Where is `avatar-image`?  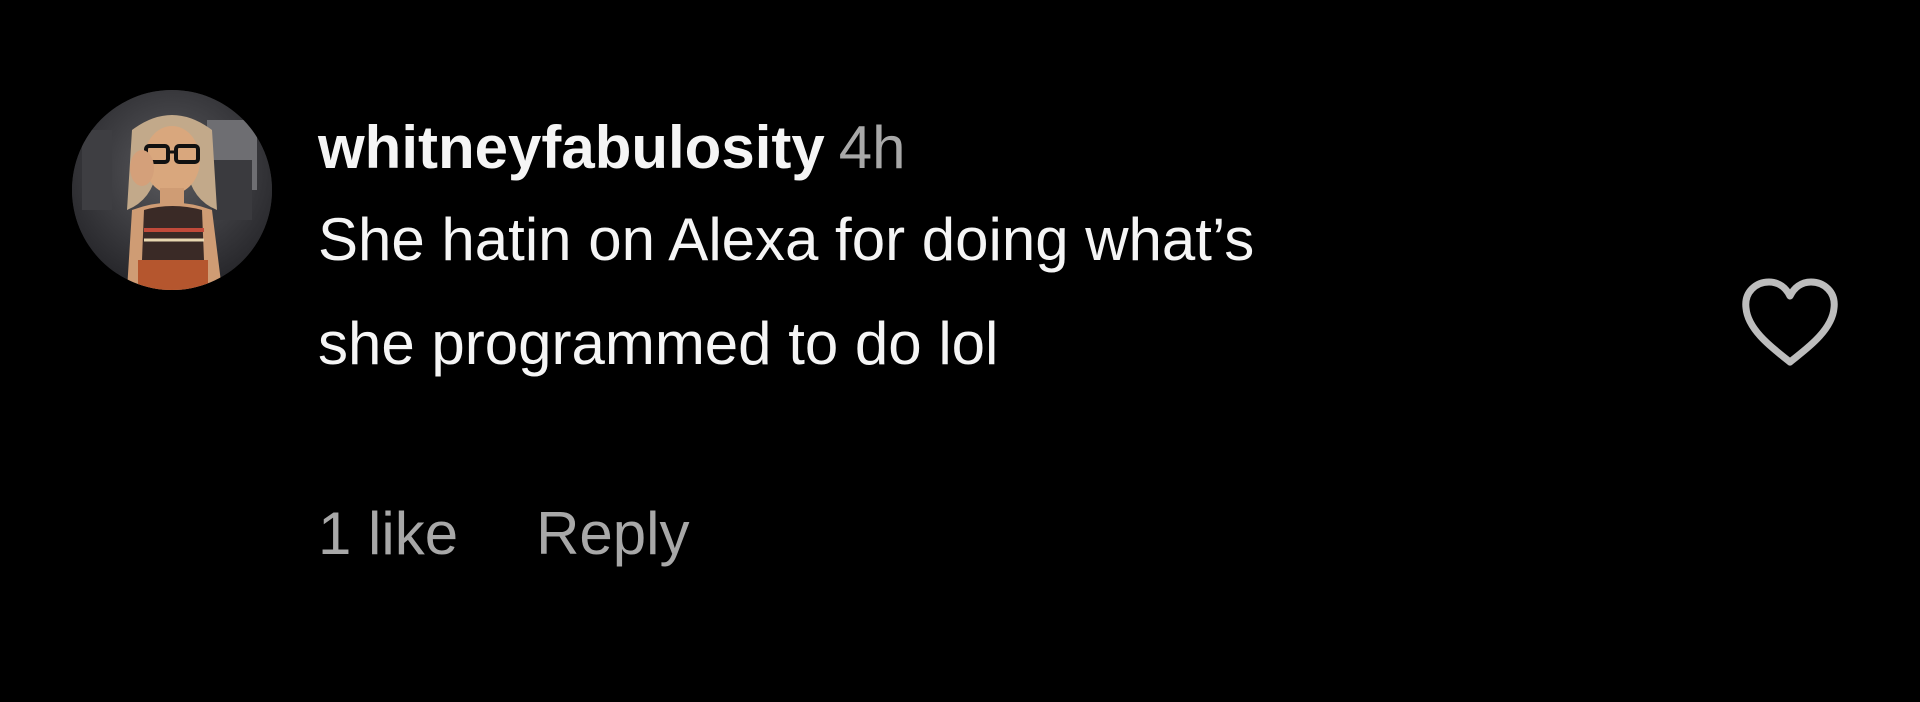
avatar-image is located at coordinates (172, 190).